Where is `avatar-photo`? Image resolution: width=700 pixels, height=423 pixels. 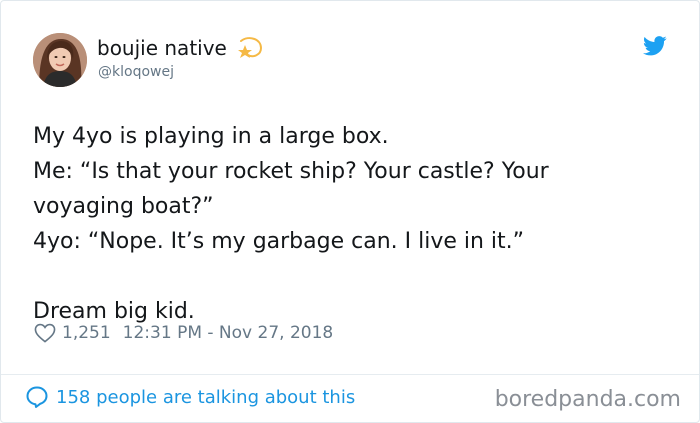
avatar-photo is located at coordinates (60, 60).